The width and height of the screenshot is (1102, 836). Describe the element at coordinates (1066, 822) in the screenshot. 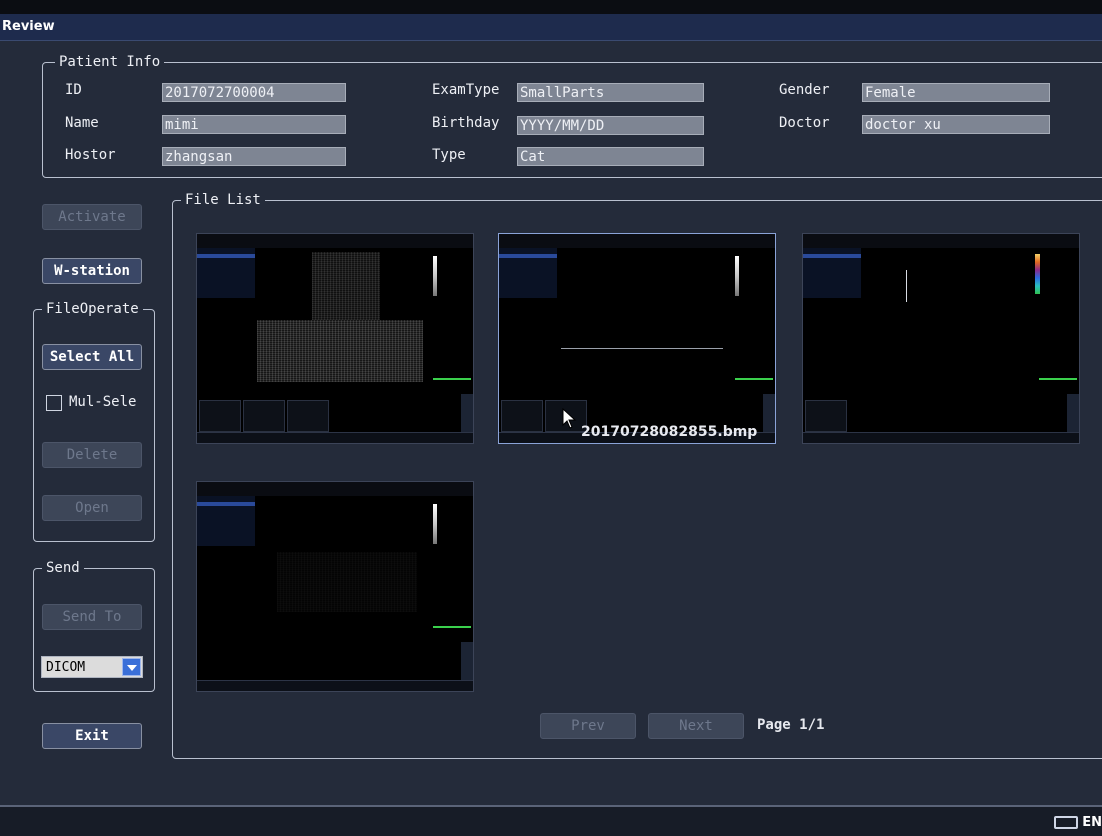

I see `keyboard-icon` at that location.